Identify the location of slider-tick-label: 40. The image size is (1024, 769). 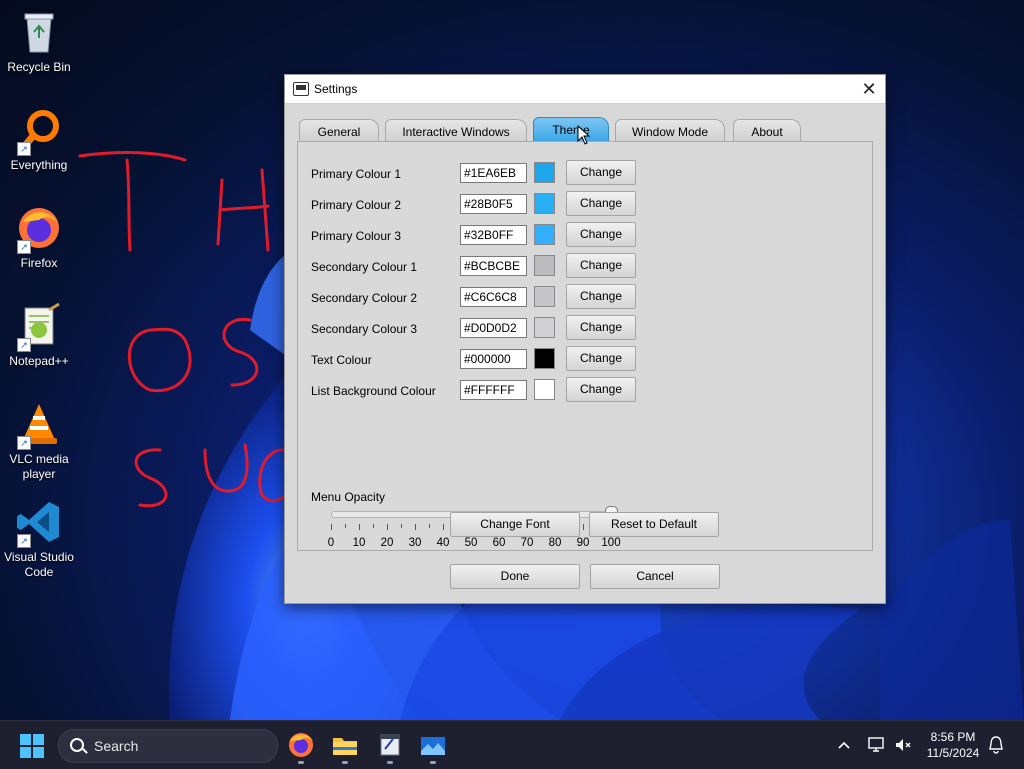
(443, 543).